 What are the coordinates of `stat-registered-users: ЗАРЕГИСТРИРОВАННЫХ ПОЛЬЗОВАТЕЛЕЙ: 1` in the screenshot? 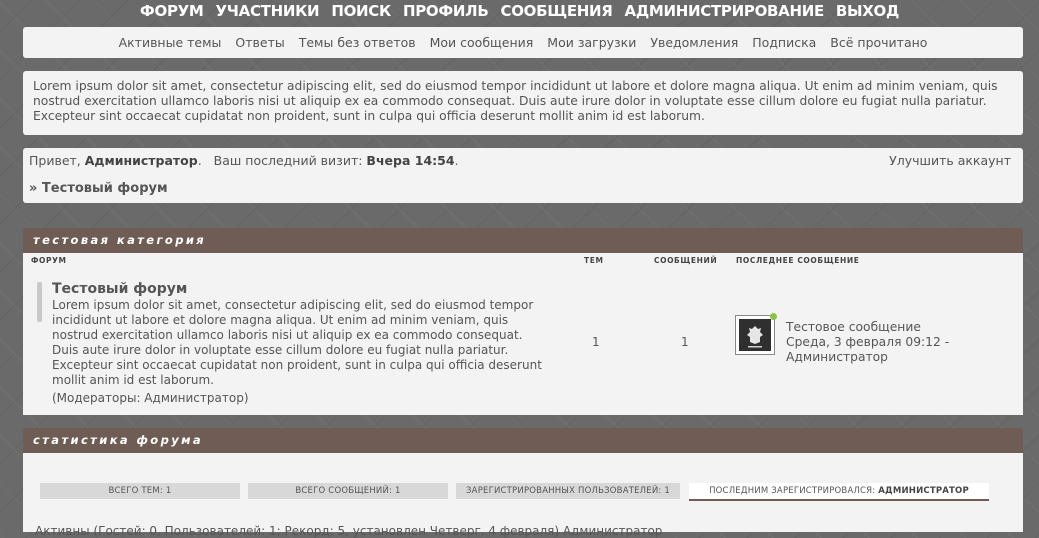 It's located at (568, 491).